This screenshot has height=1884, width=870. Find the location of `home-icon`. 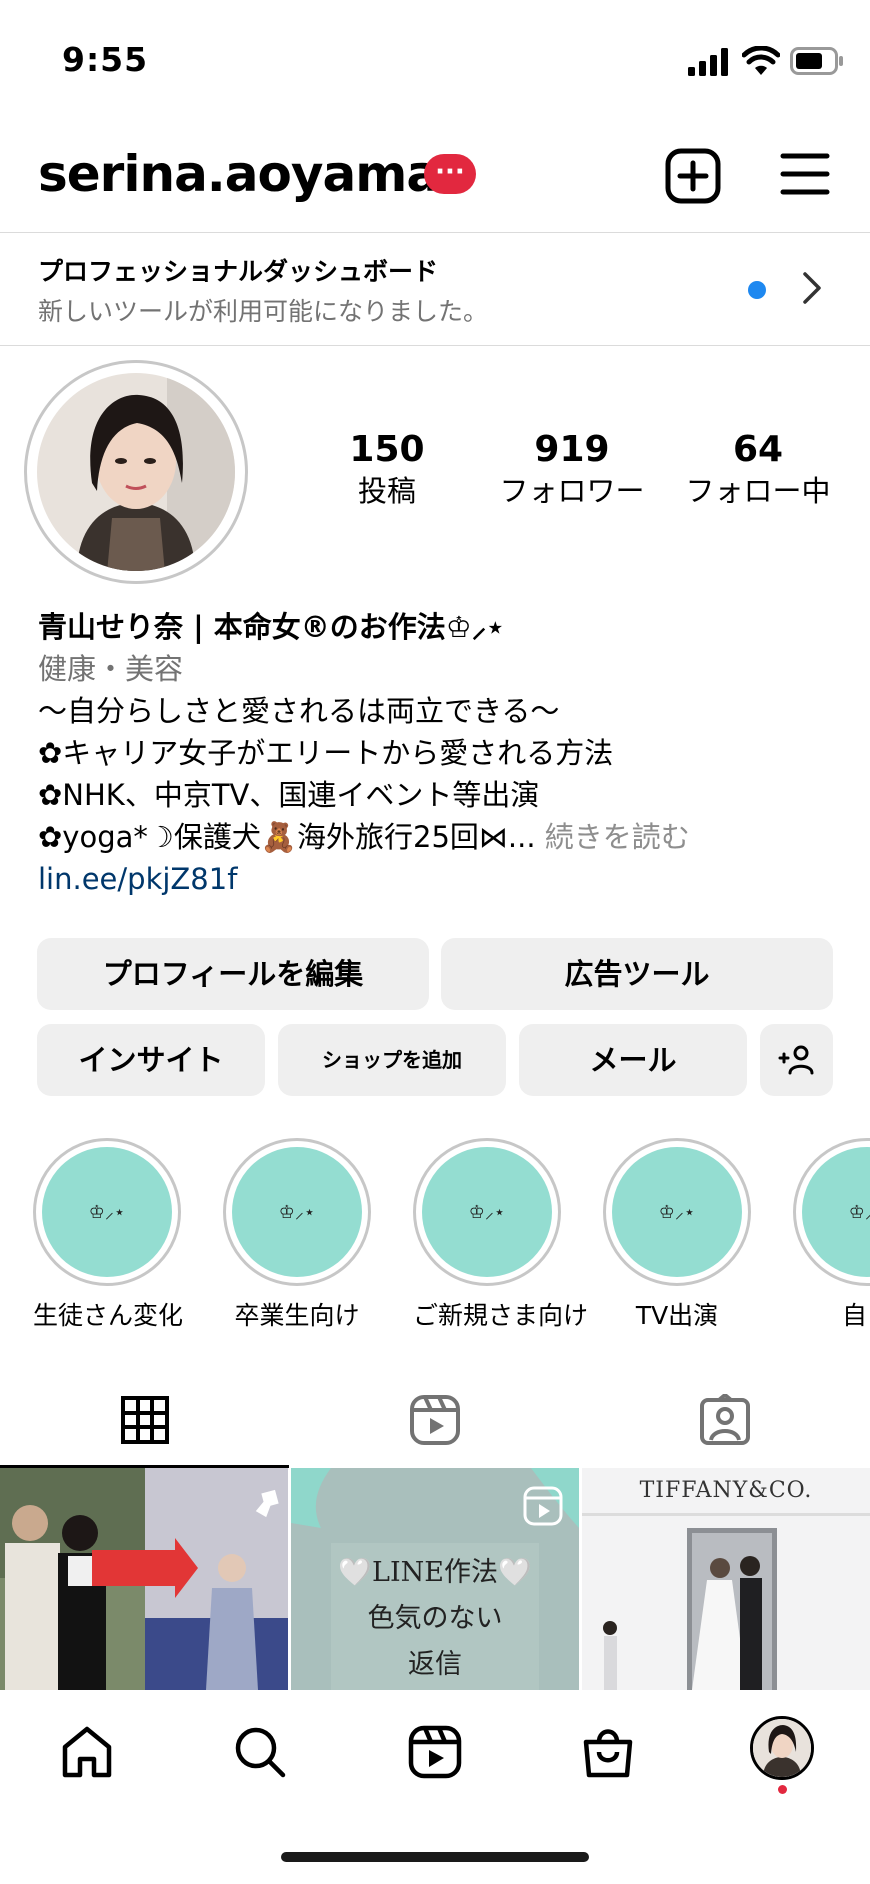

home-icon is located at coordinates (87, 1752).